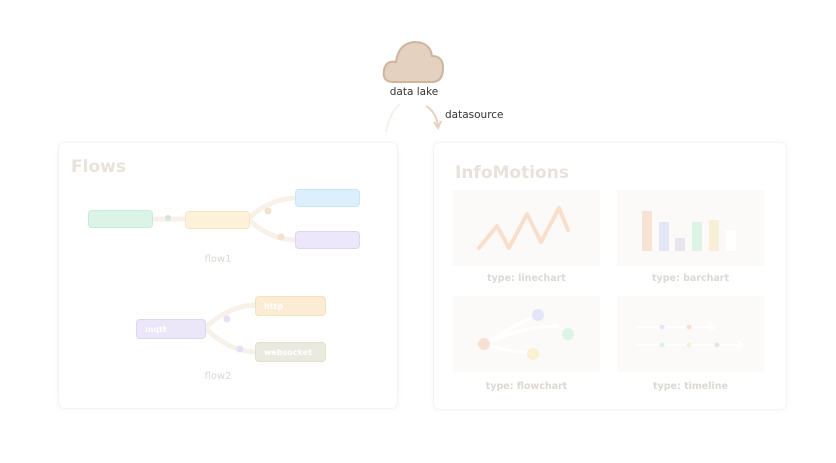 The width and height of the screenshot is (836, 463). Describe the element at coordinates (171, 329) in the screenshot. I see `flow2-node-mqtt: mqtt` at that location.